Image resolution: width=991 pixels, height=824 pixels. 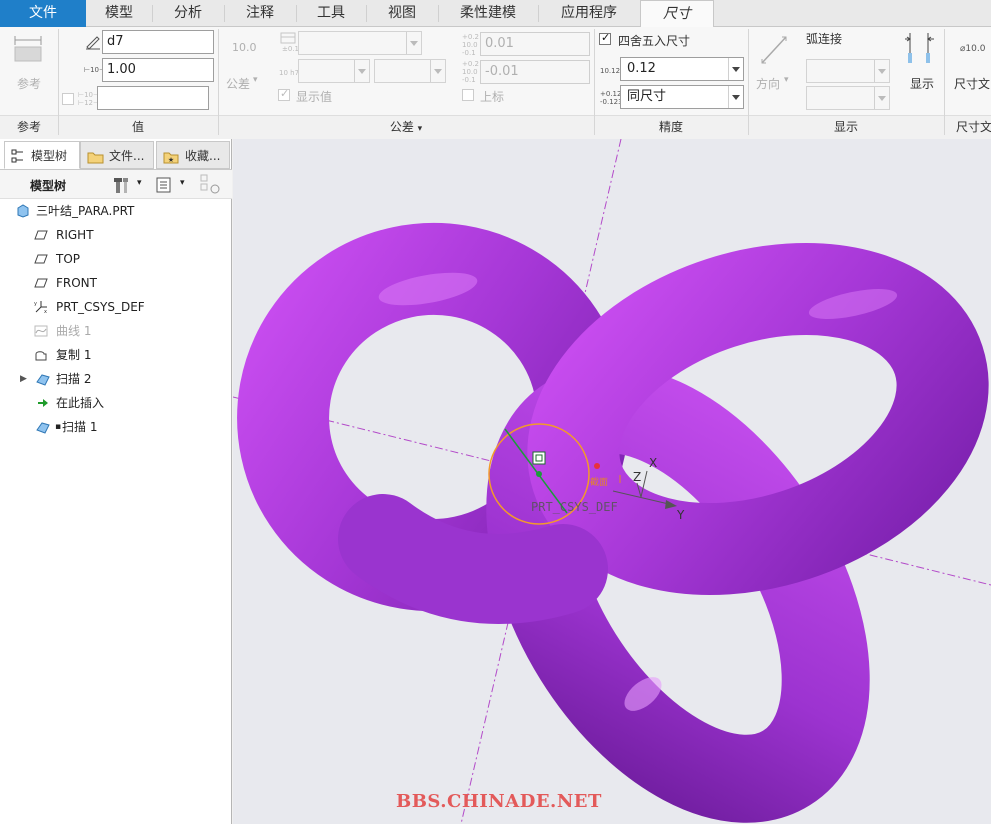 I want to click on tree-item-copy: 复制 1, so click(x=114, y=355).